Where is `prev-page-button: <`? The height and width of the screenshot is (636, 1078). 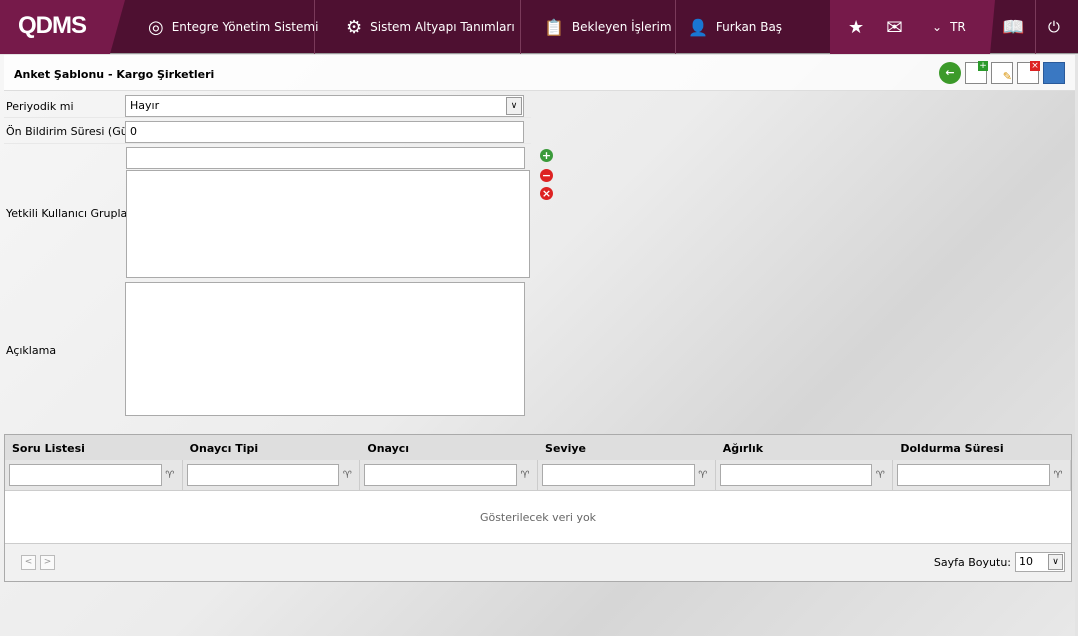 prev-page-button: < is located at coordinates (28, 562).